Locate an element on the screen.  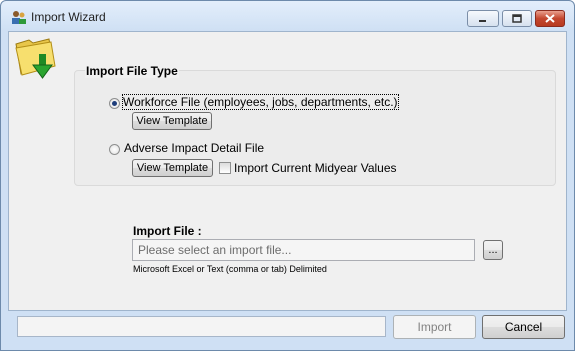
view-template-workforce-button: View Template is located at coordinates (172, 121).